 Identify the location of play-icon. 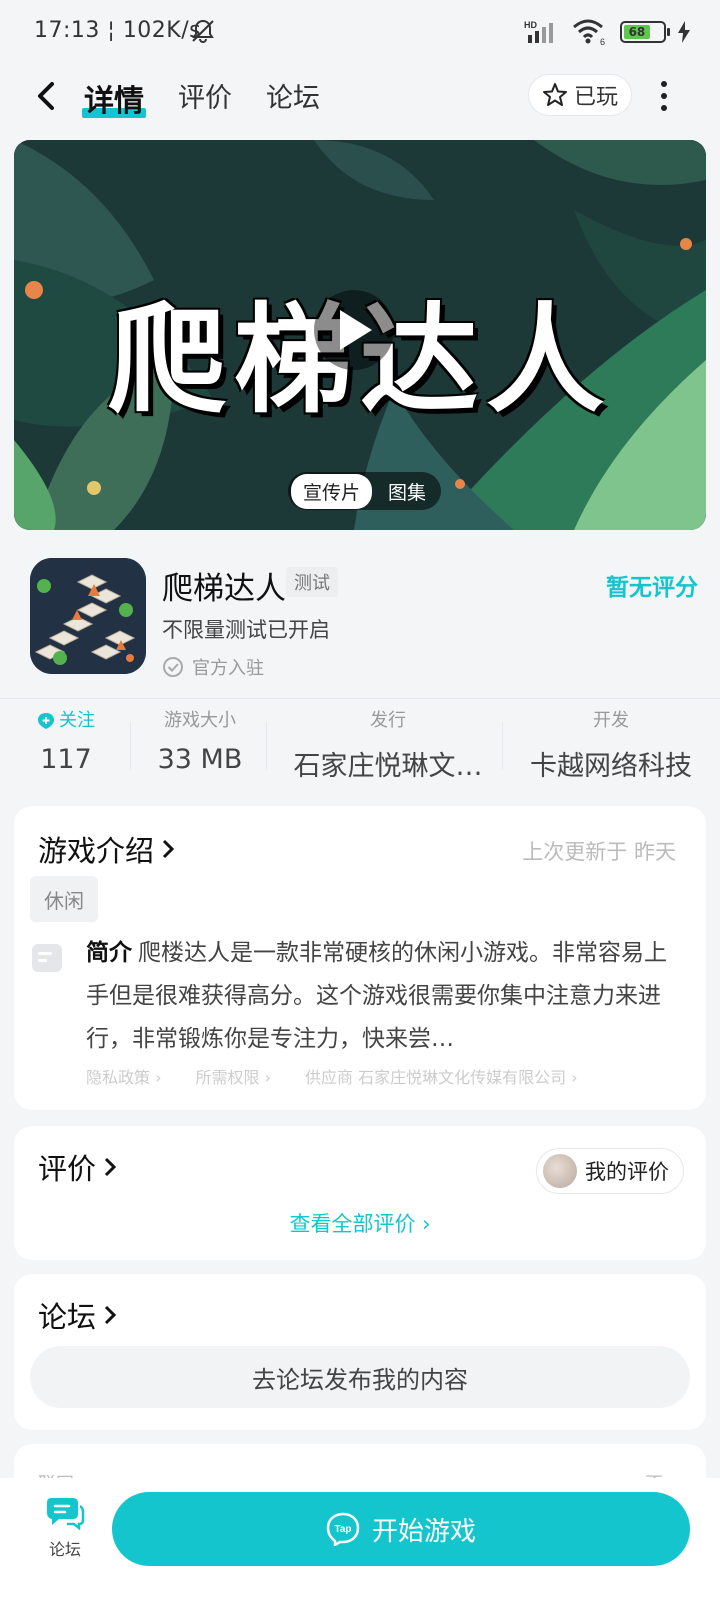
(356, 330).